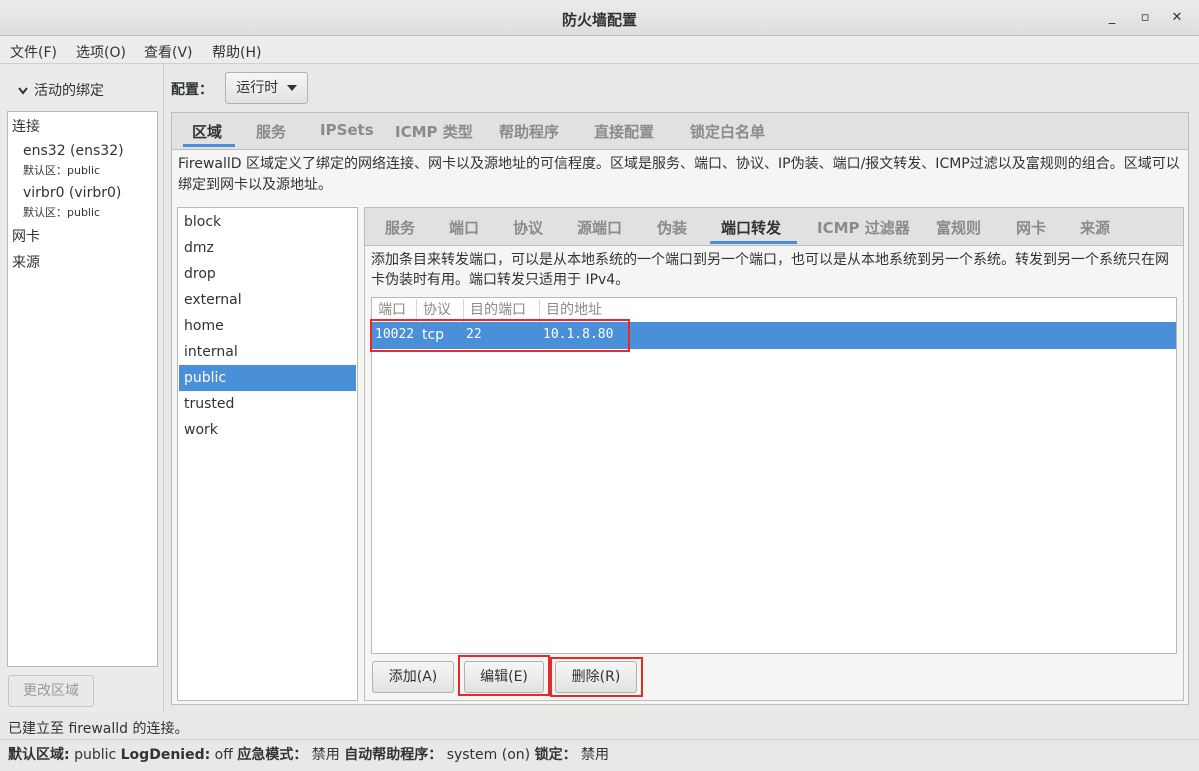  What do you see at coordinates (727, 131) in the screenshot?
I see `tab-lockdown-whitelist: 锁定白名单` at bounding box center [727, 131].